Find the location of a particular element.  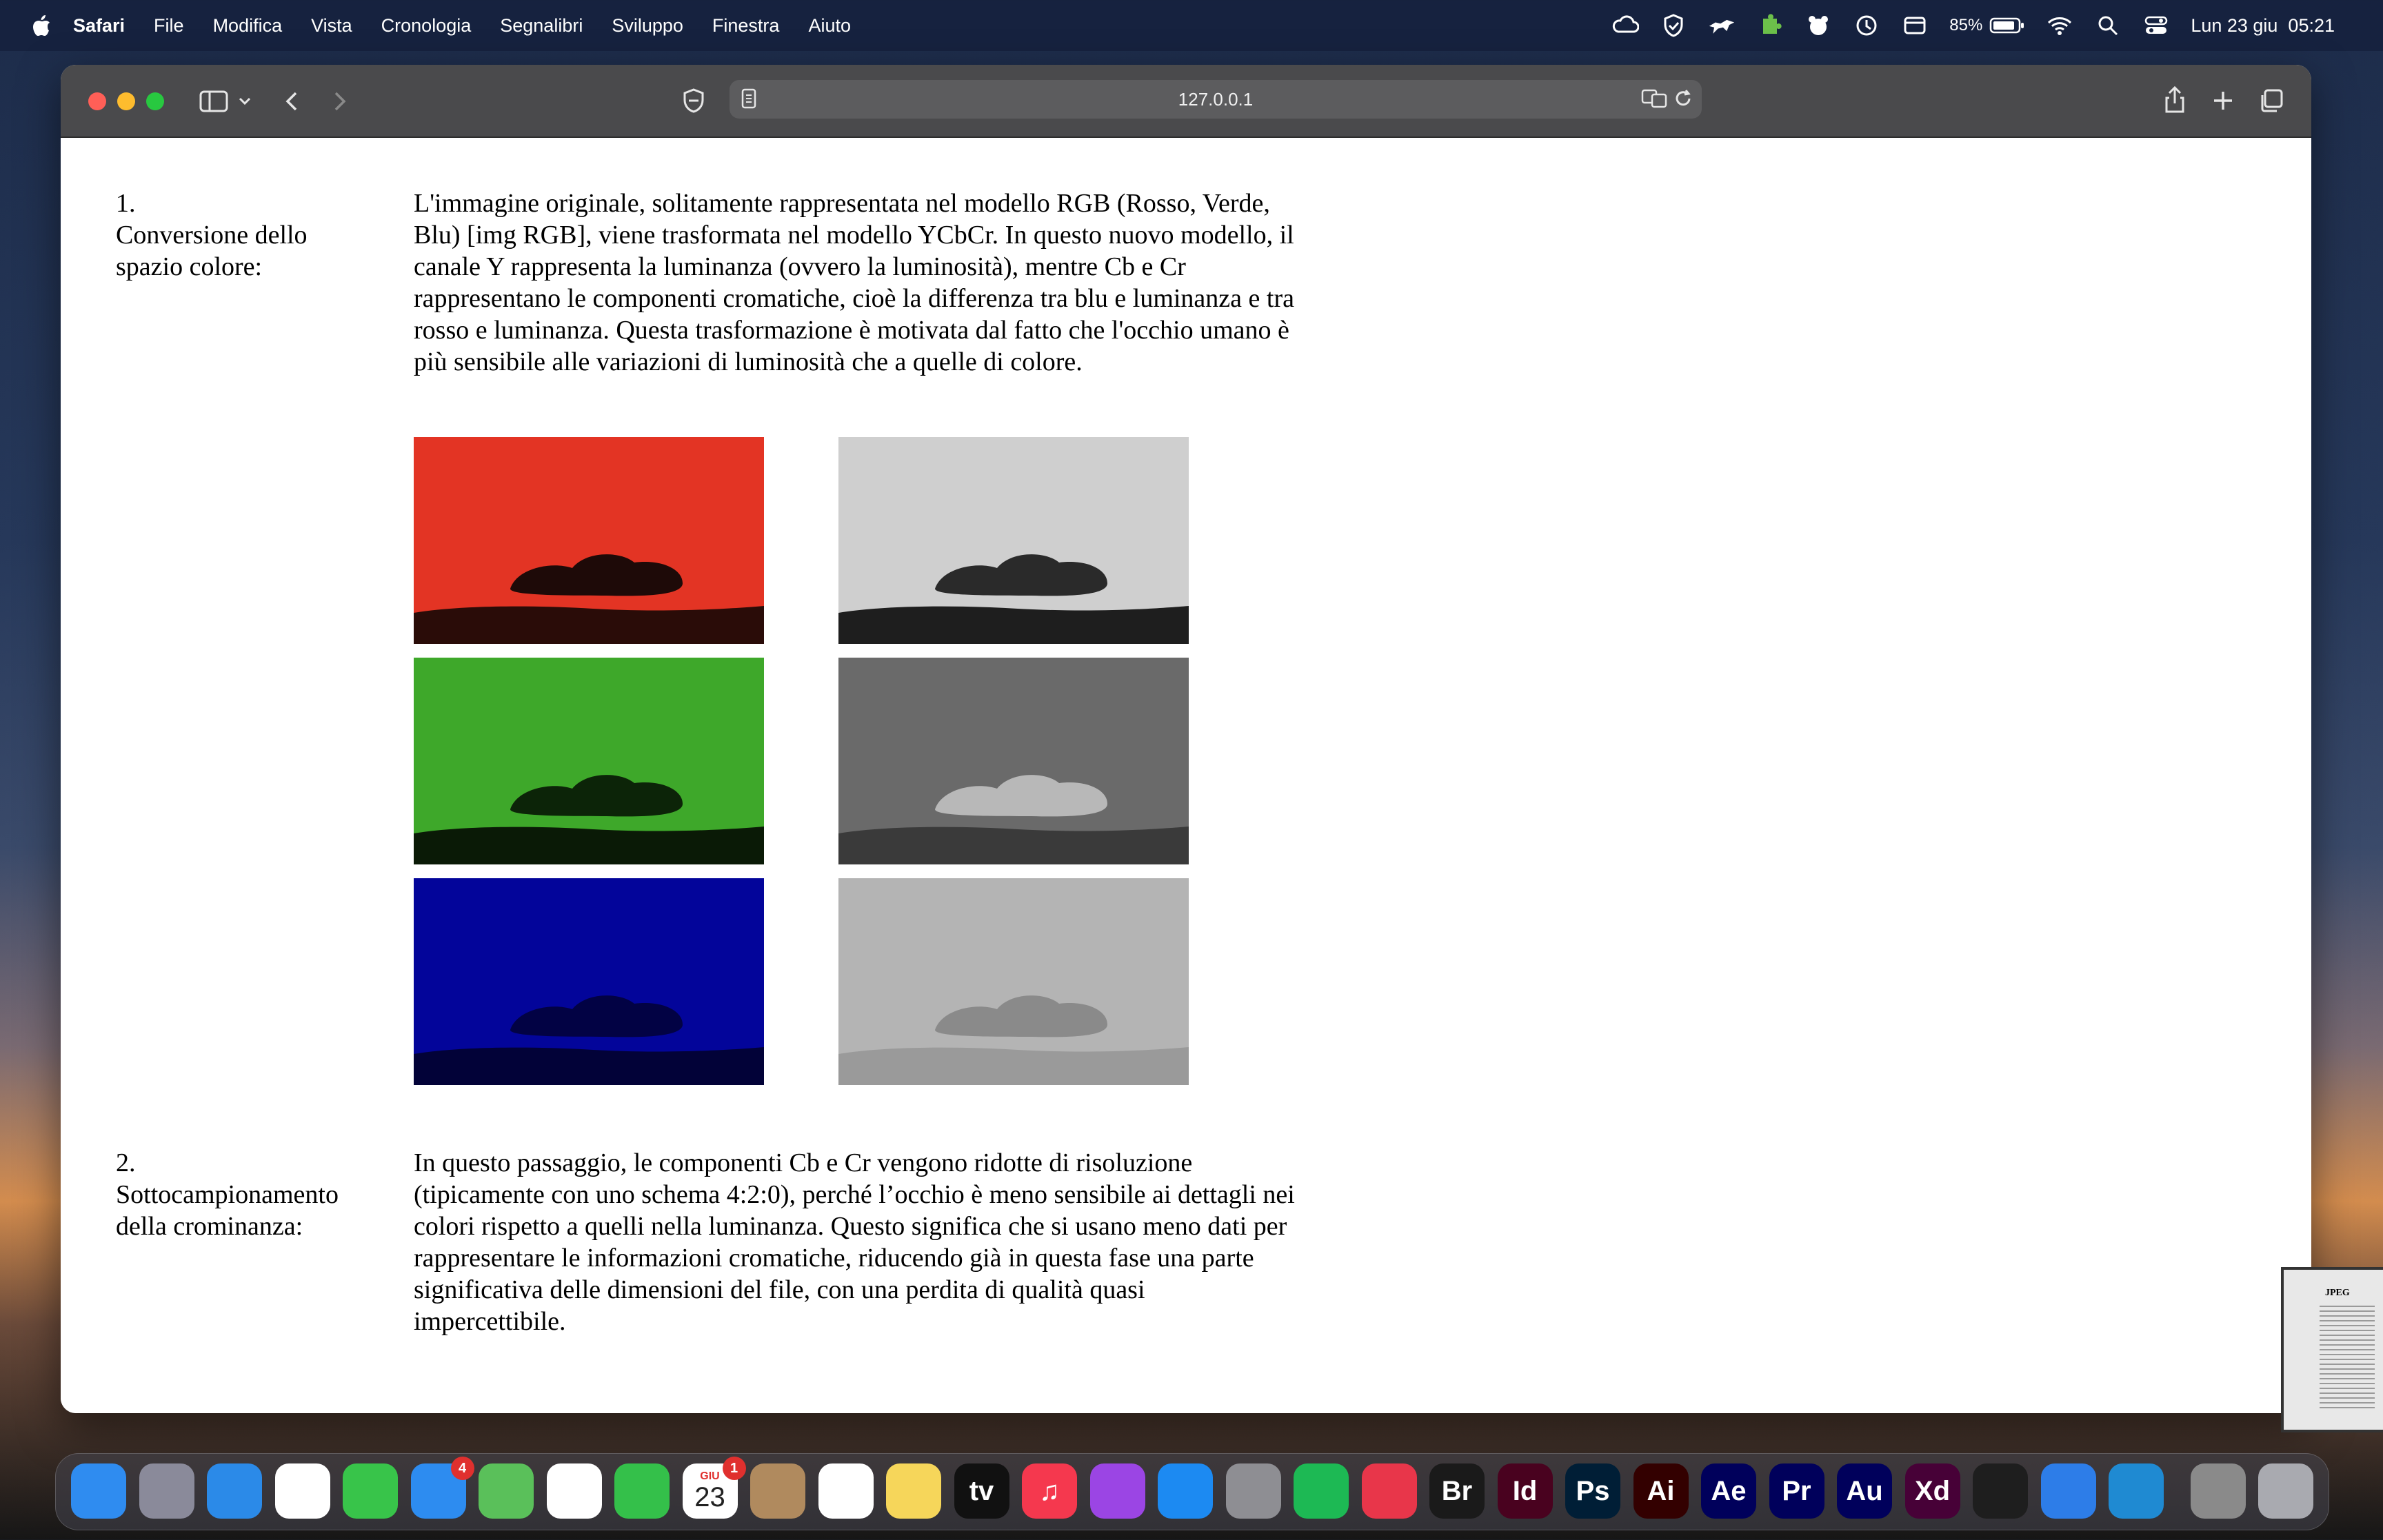

podcasts-dock-icon is located at coordinates (1117, 1491).